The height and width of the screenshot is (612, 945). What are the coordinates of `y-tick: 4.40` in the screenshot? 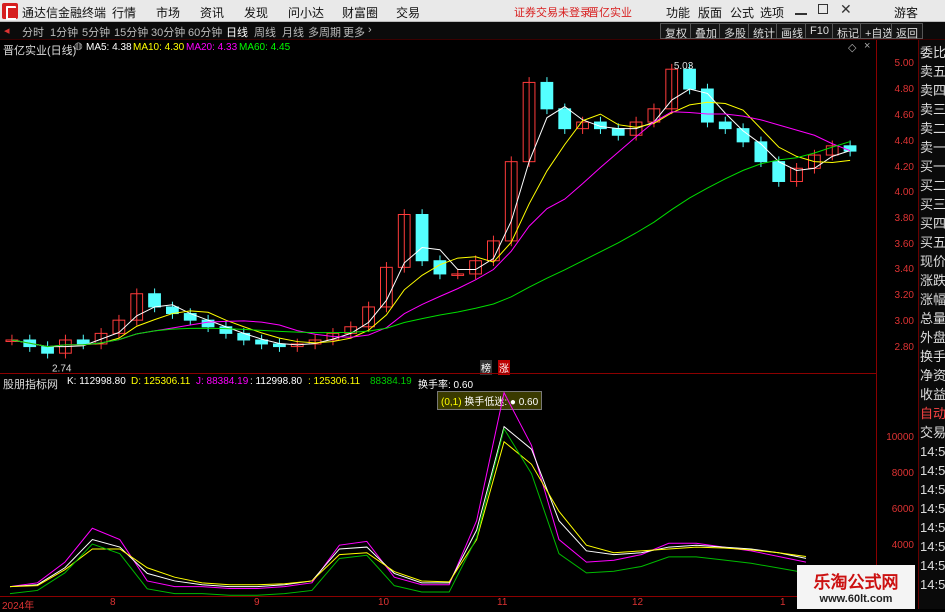 It's located at (904, 141).